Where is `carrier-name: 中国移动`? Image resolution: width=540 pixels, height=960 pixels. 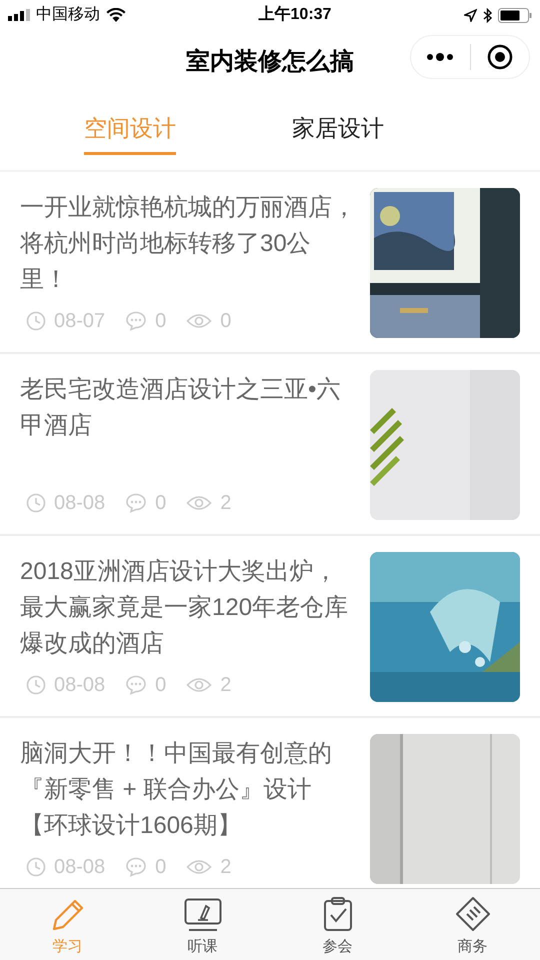 carrier-name: 中国移动 is located at coordinates (68, 14).